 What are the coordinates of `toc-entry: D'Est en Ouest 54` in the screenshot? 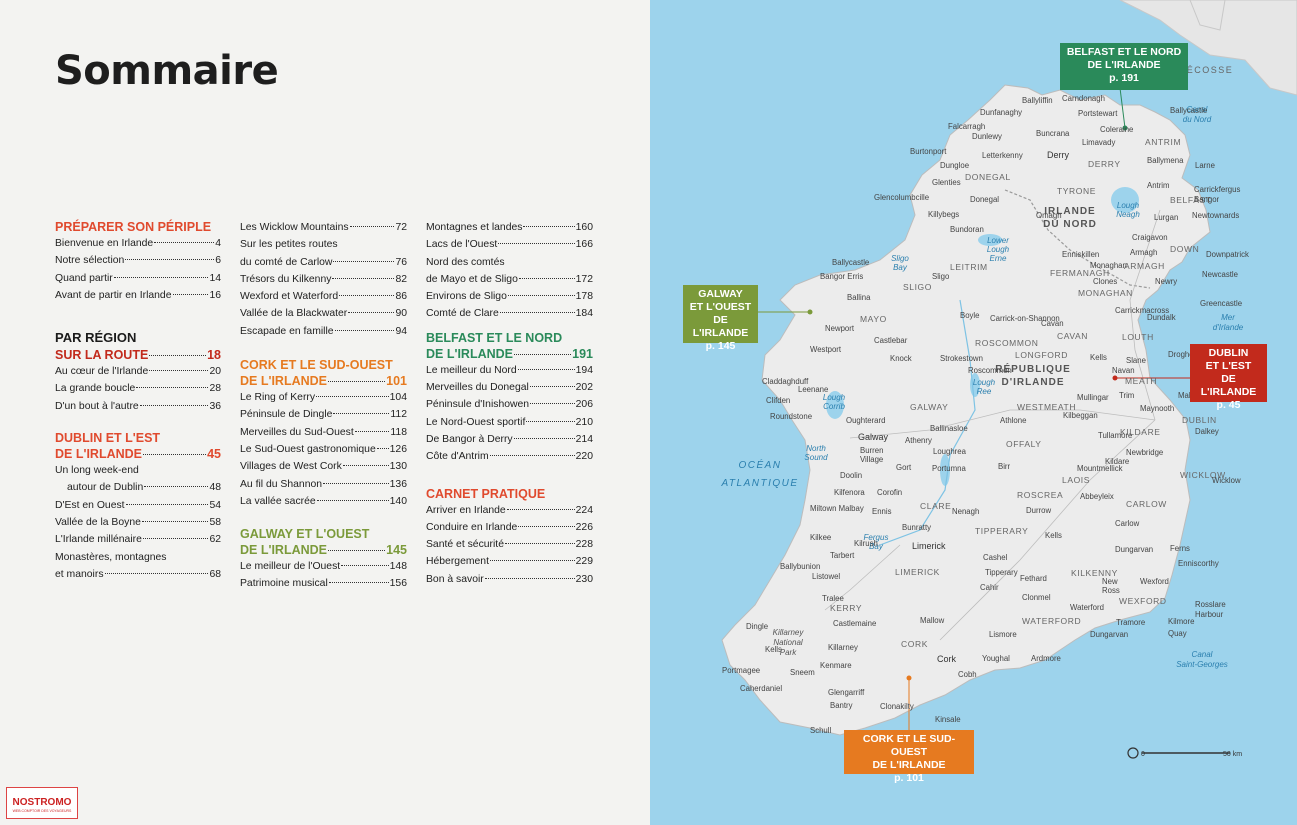 It's located at (138, 505).